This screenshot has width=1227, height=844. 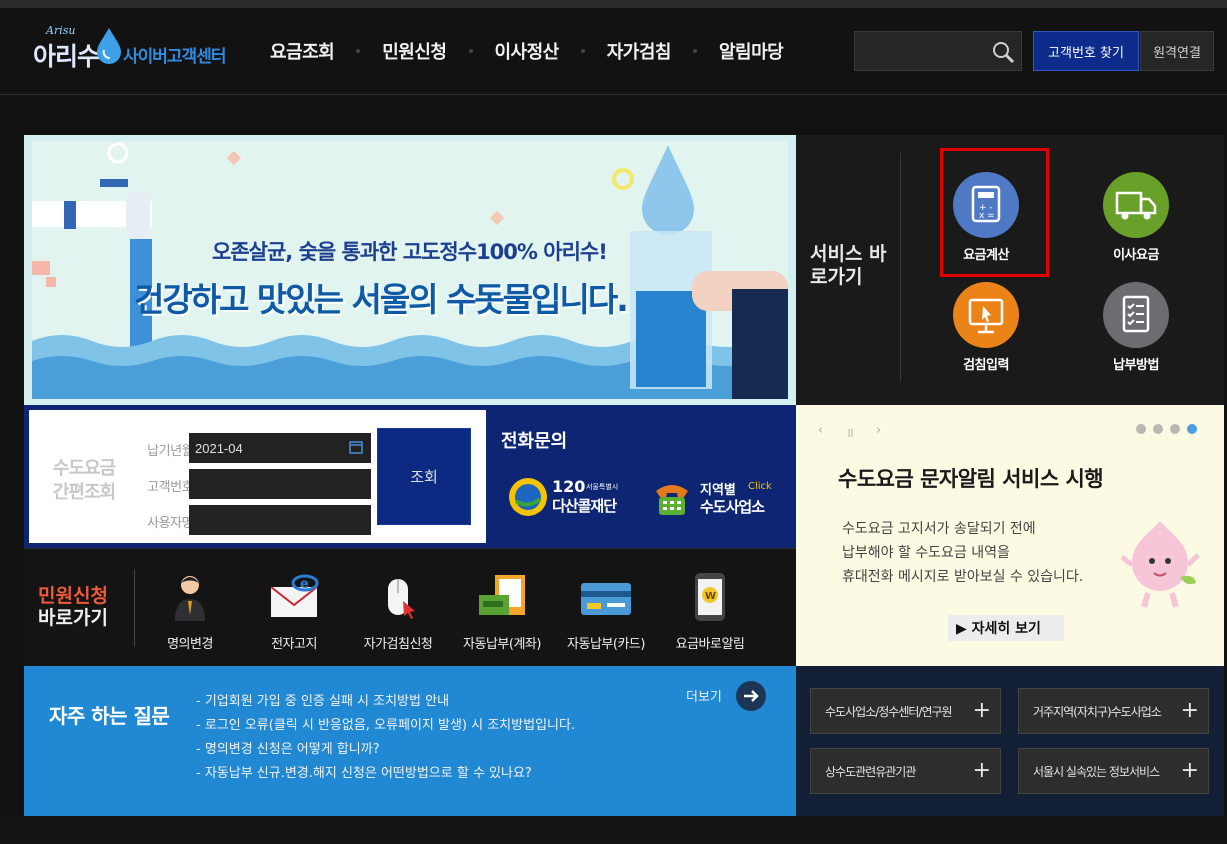 I want to click on logo-main-text: 아리수, so click(x=66, y=56).